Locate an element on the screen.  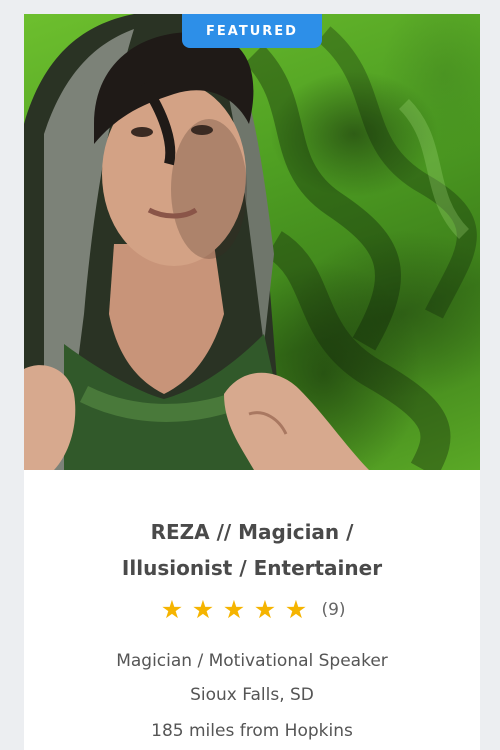
performer-location: Sioux Falls, SD is located at coordinates (252, 695).